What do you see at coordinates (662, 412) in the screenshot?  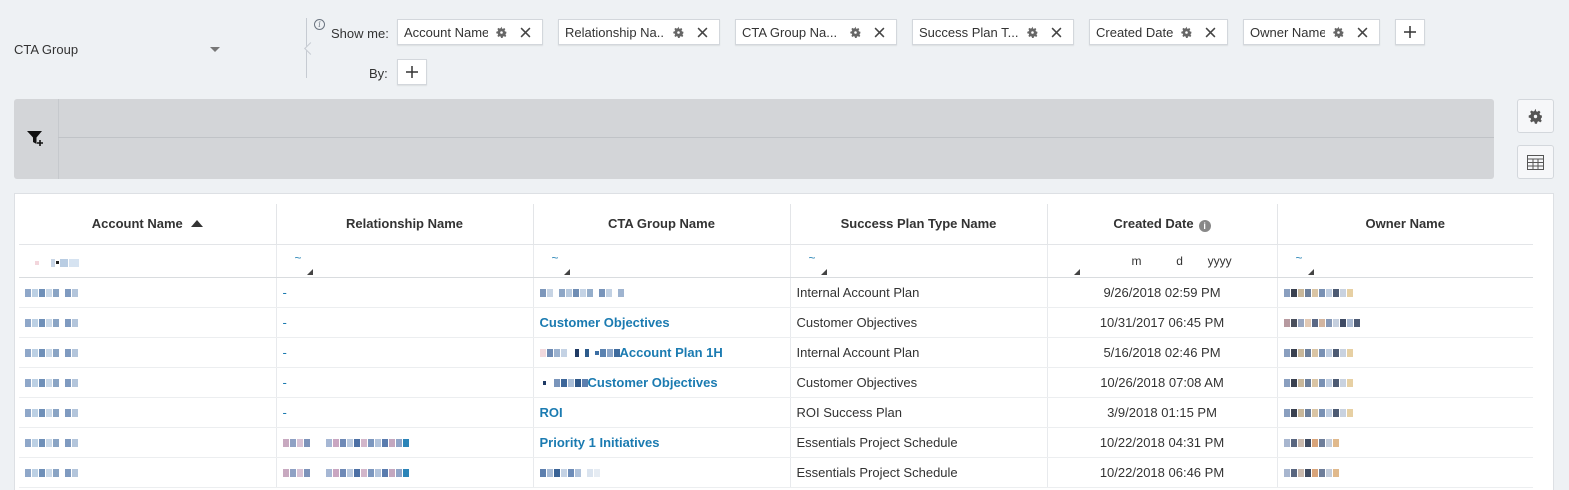 I see `cta-group-name-cell: ROI` at bounding box center [662, 412].